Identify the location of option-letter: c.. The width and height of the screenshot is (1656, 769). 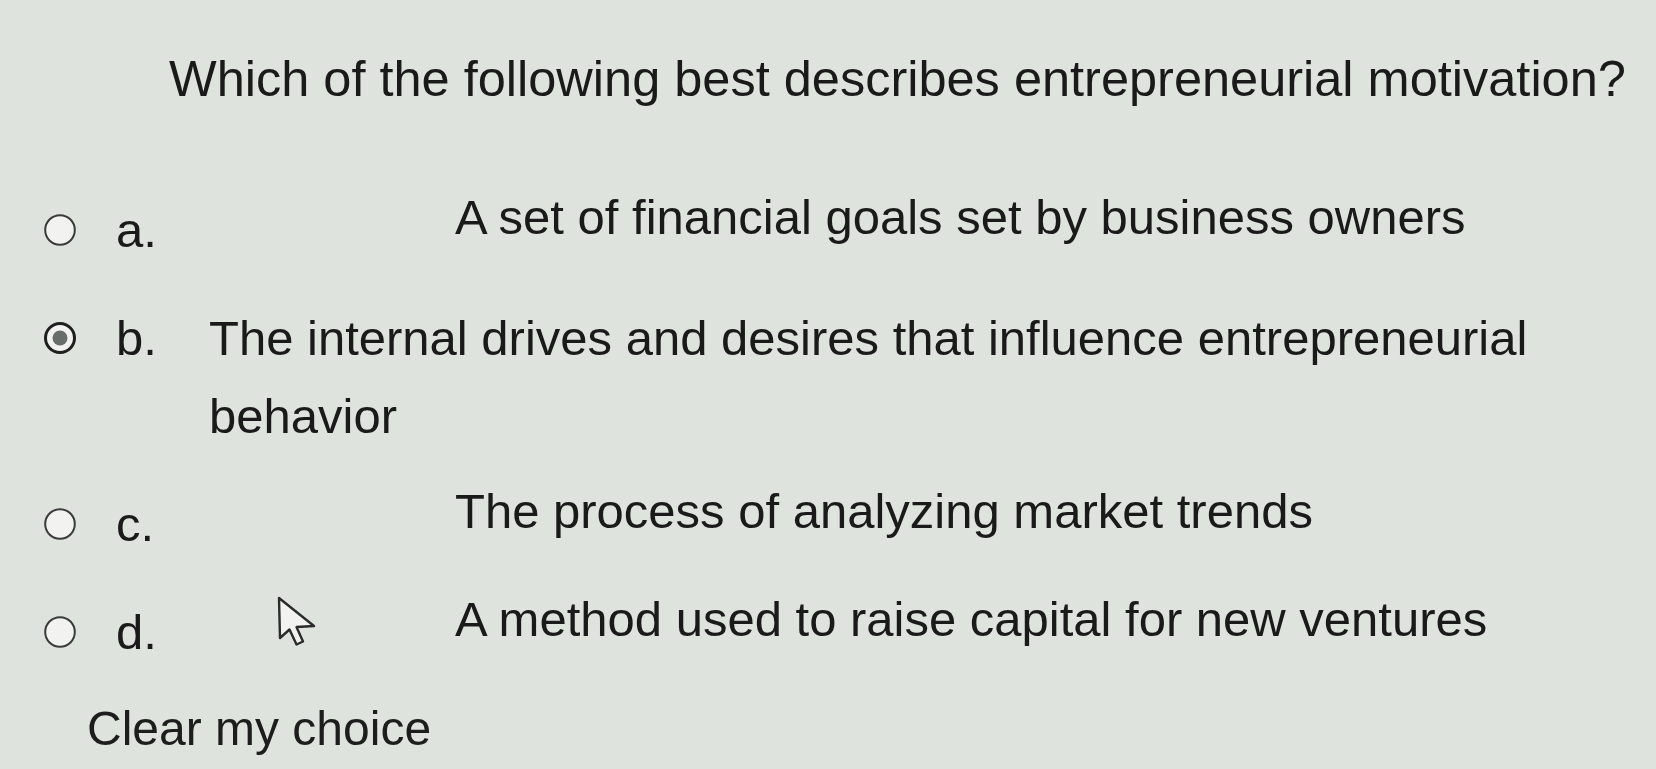
(135, 524).